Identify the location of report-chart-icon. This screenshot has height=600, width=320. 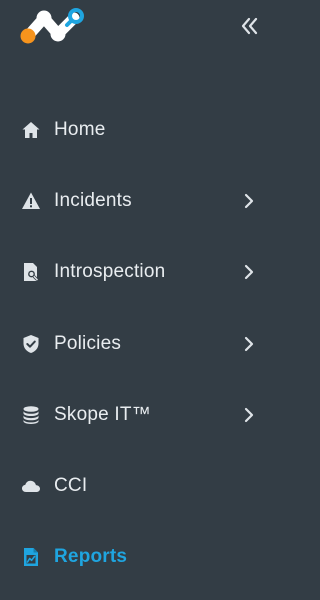
(31, 557).